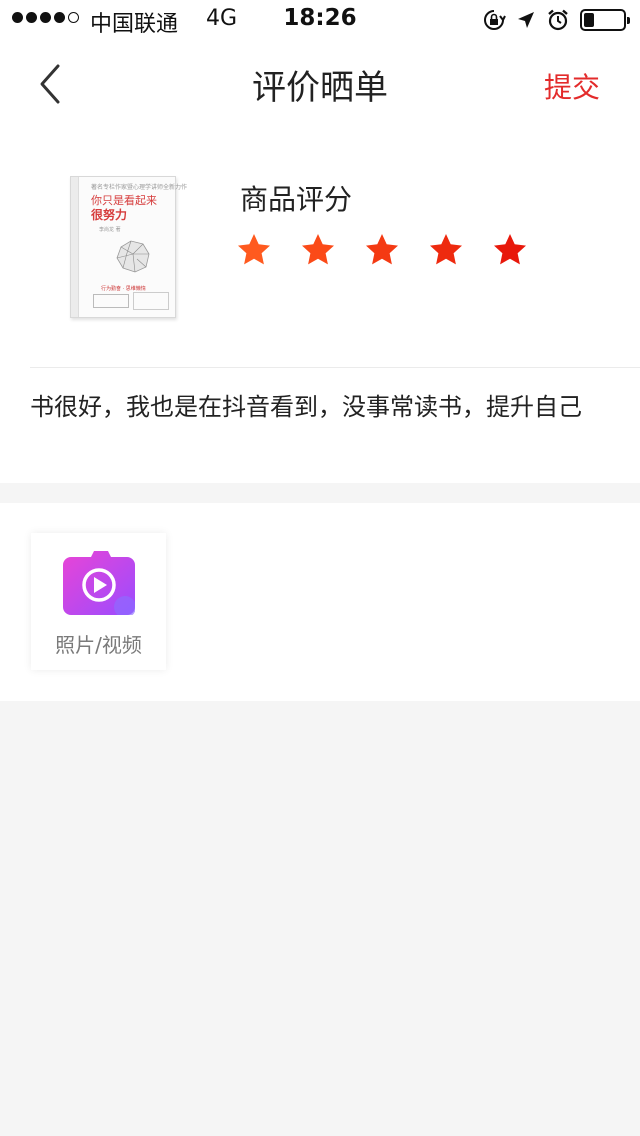 This screenshot has width=640, height=1136. Describe the element at coordinates (296, 199) in the screenshot. I see `rating-label: 商品评分` at that location.